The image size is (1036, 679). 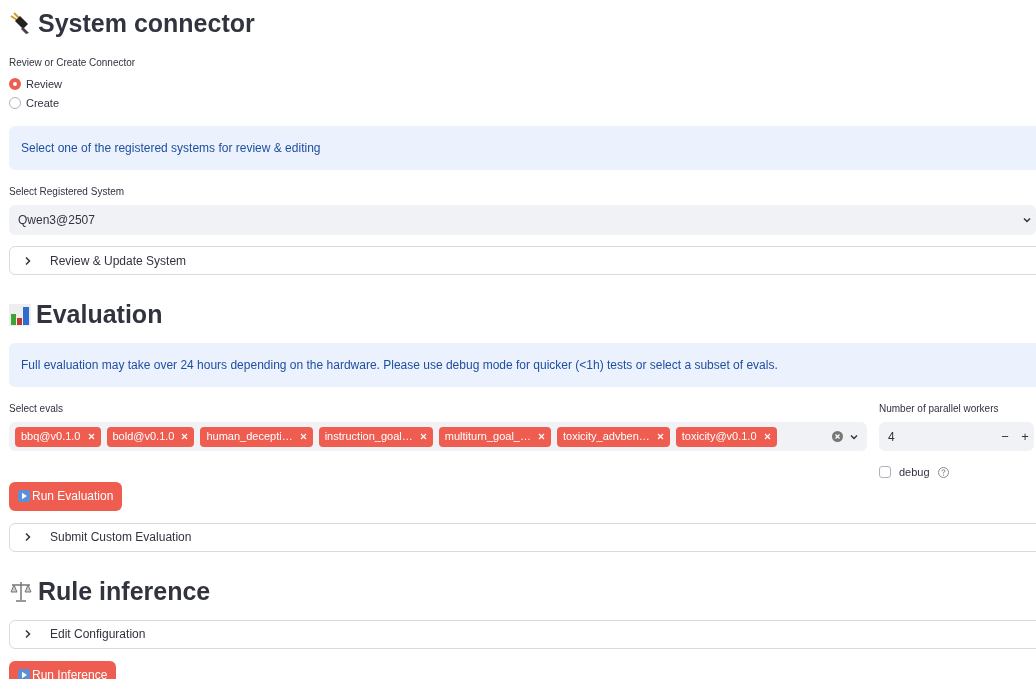 What do you see at coordinates (522, 365) in the screenshot?
I see `info-banner: Full evaluation may take over 24 hours depending on the hardware. Please use debug mode for quicker (<1h) tests or select a subset of evals.` at bounding box center [522, 365].